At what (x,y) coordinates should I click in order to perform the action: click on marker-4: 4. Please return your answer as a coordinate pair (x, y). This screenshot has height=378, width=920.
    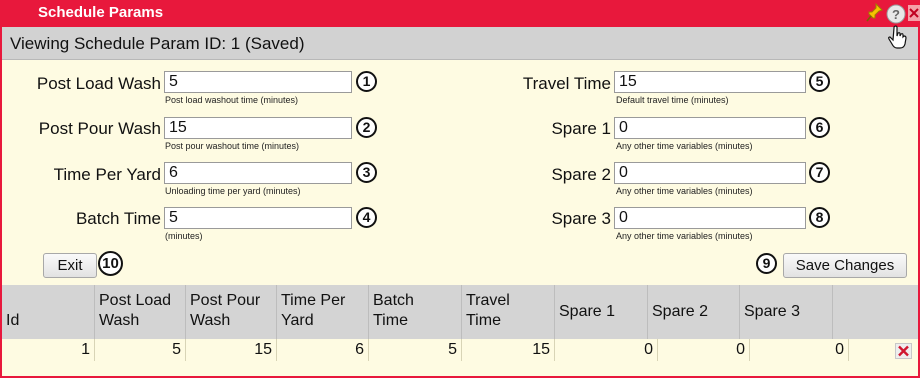
    Looking at the image, I should click on (366, 217).